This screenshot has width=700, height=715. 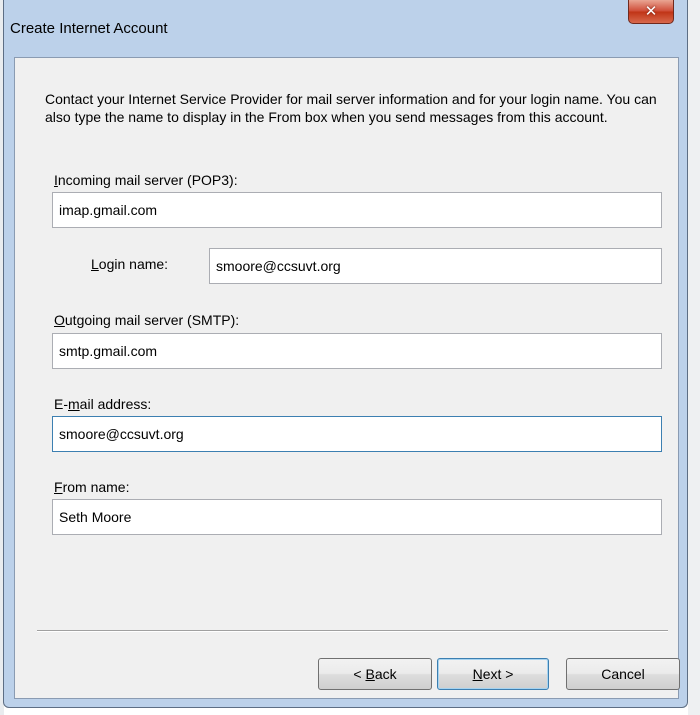 I want to click on email-address-input: smoore@ccsuvt.org, so click(x=357, y=434).